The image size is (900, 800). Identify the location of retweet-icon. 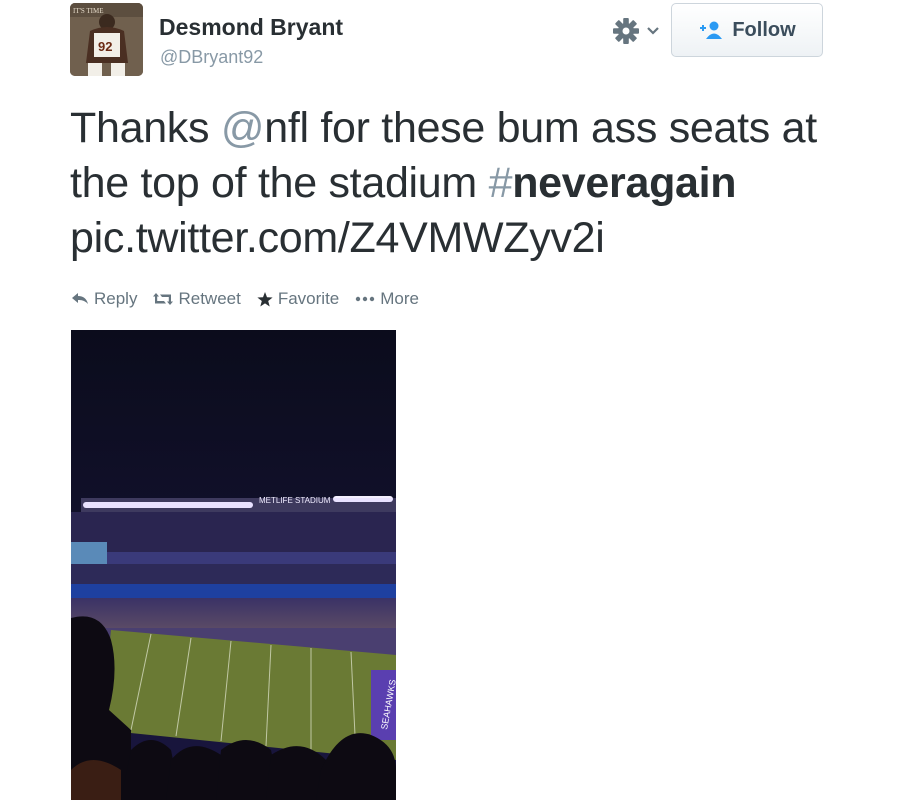
(163, 299).